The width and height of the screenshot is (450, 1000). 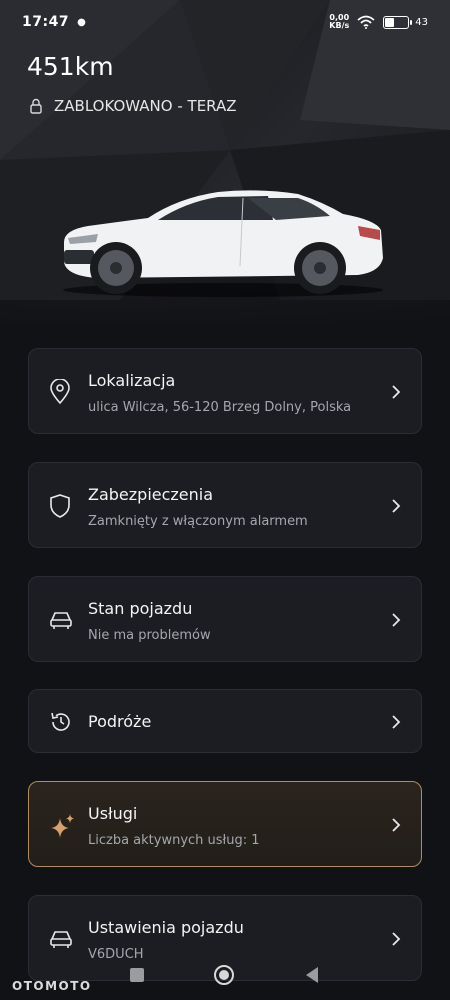 I want to click on watermark-text: OTOMOTO, so click(x=52, y=986).